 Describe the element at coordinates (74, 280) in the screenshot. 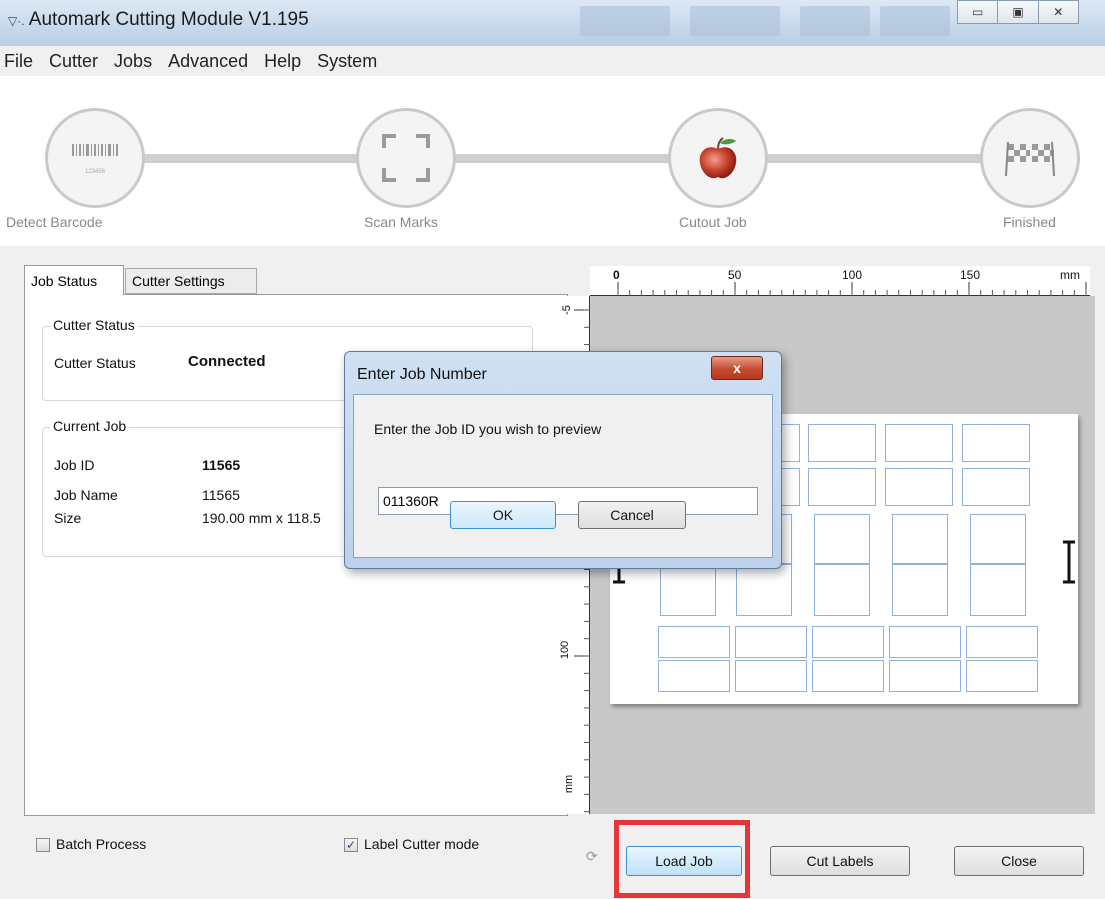

I see `tab-job-status: Job Status` at that location.